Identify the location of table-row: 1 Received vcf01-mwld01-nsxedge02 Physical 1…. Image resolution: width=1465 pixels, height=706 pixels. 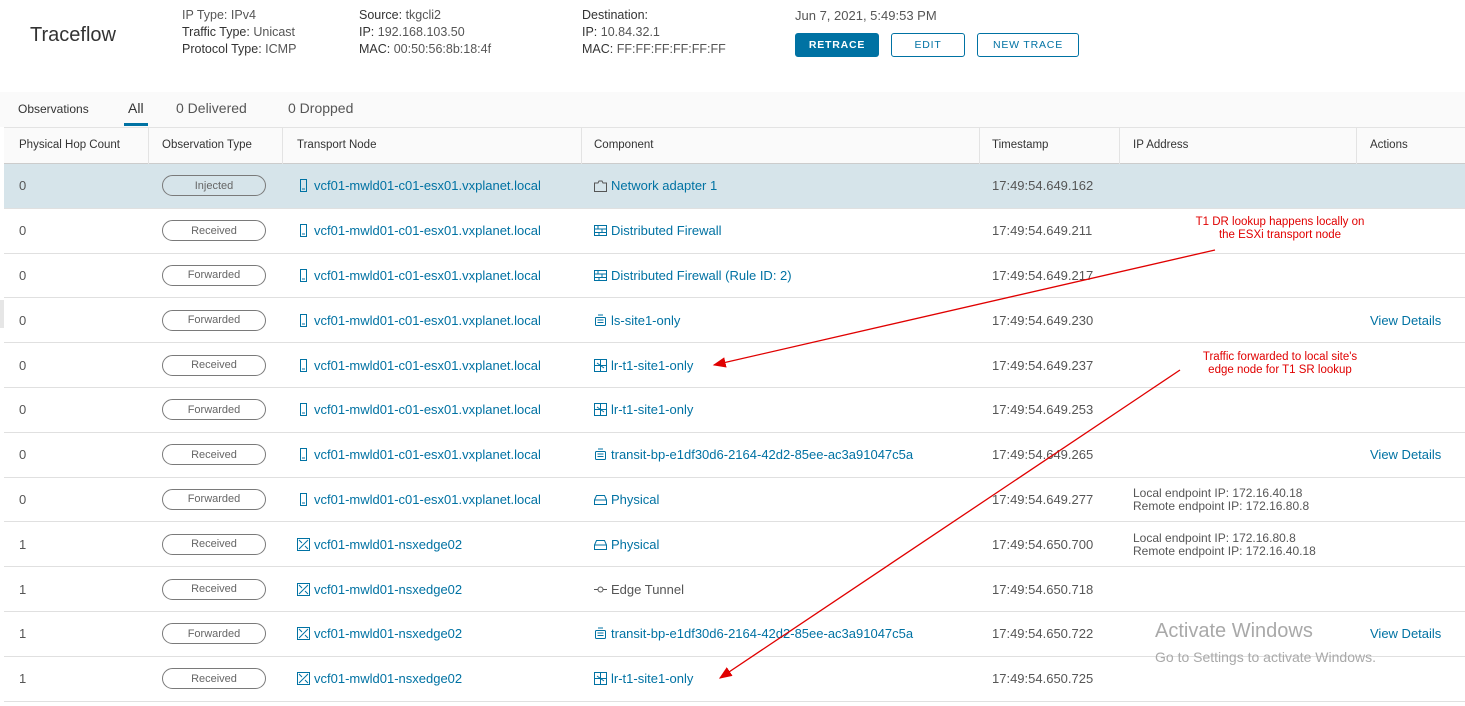
(734, 545).